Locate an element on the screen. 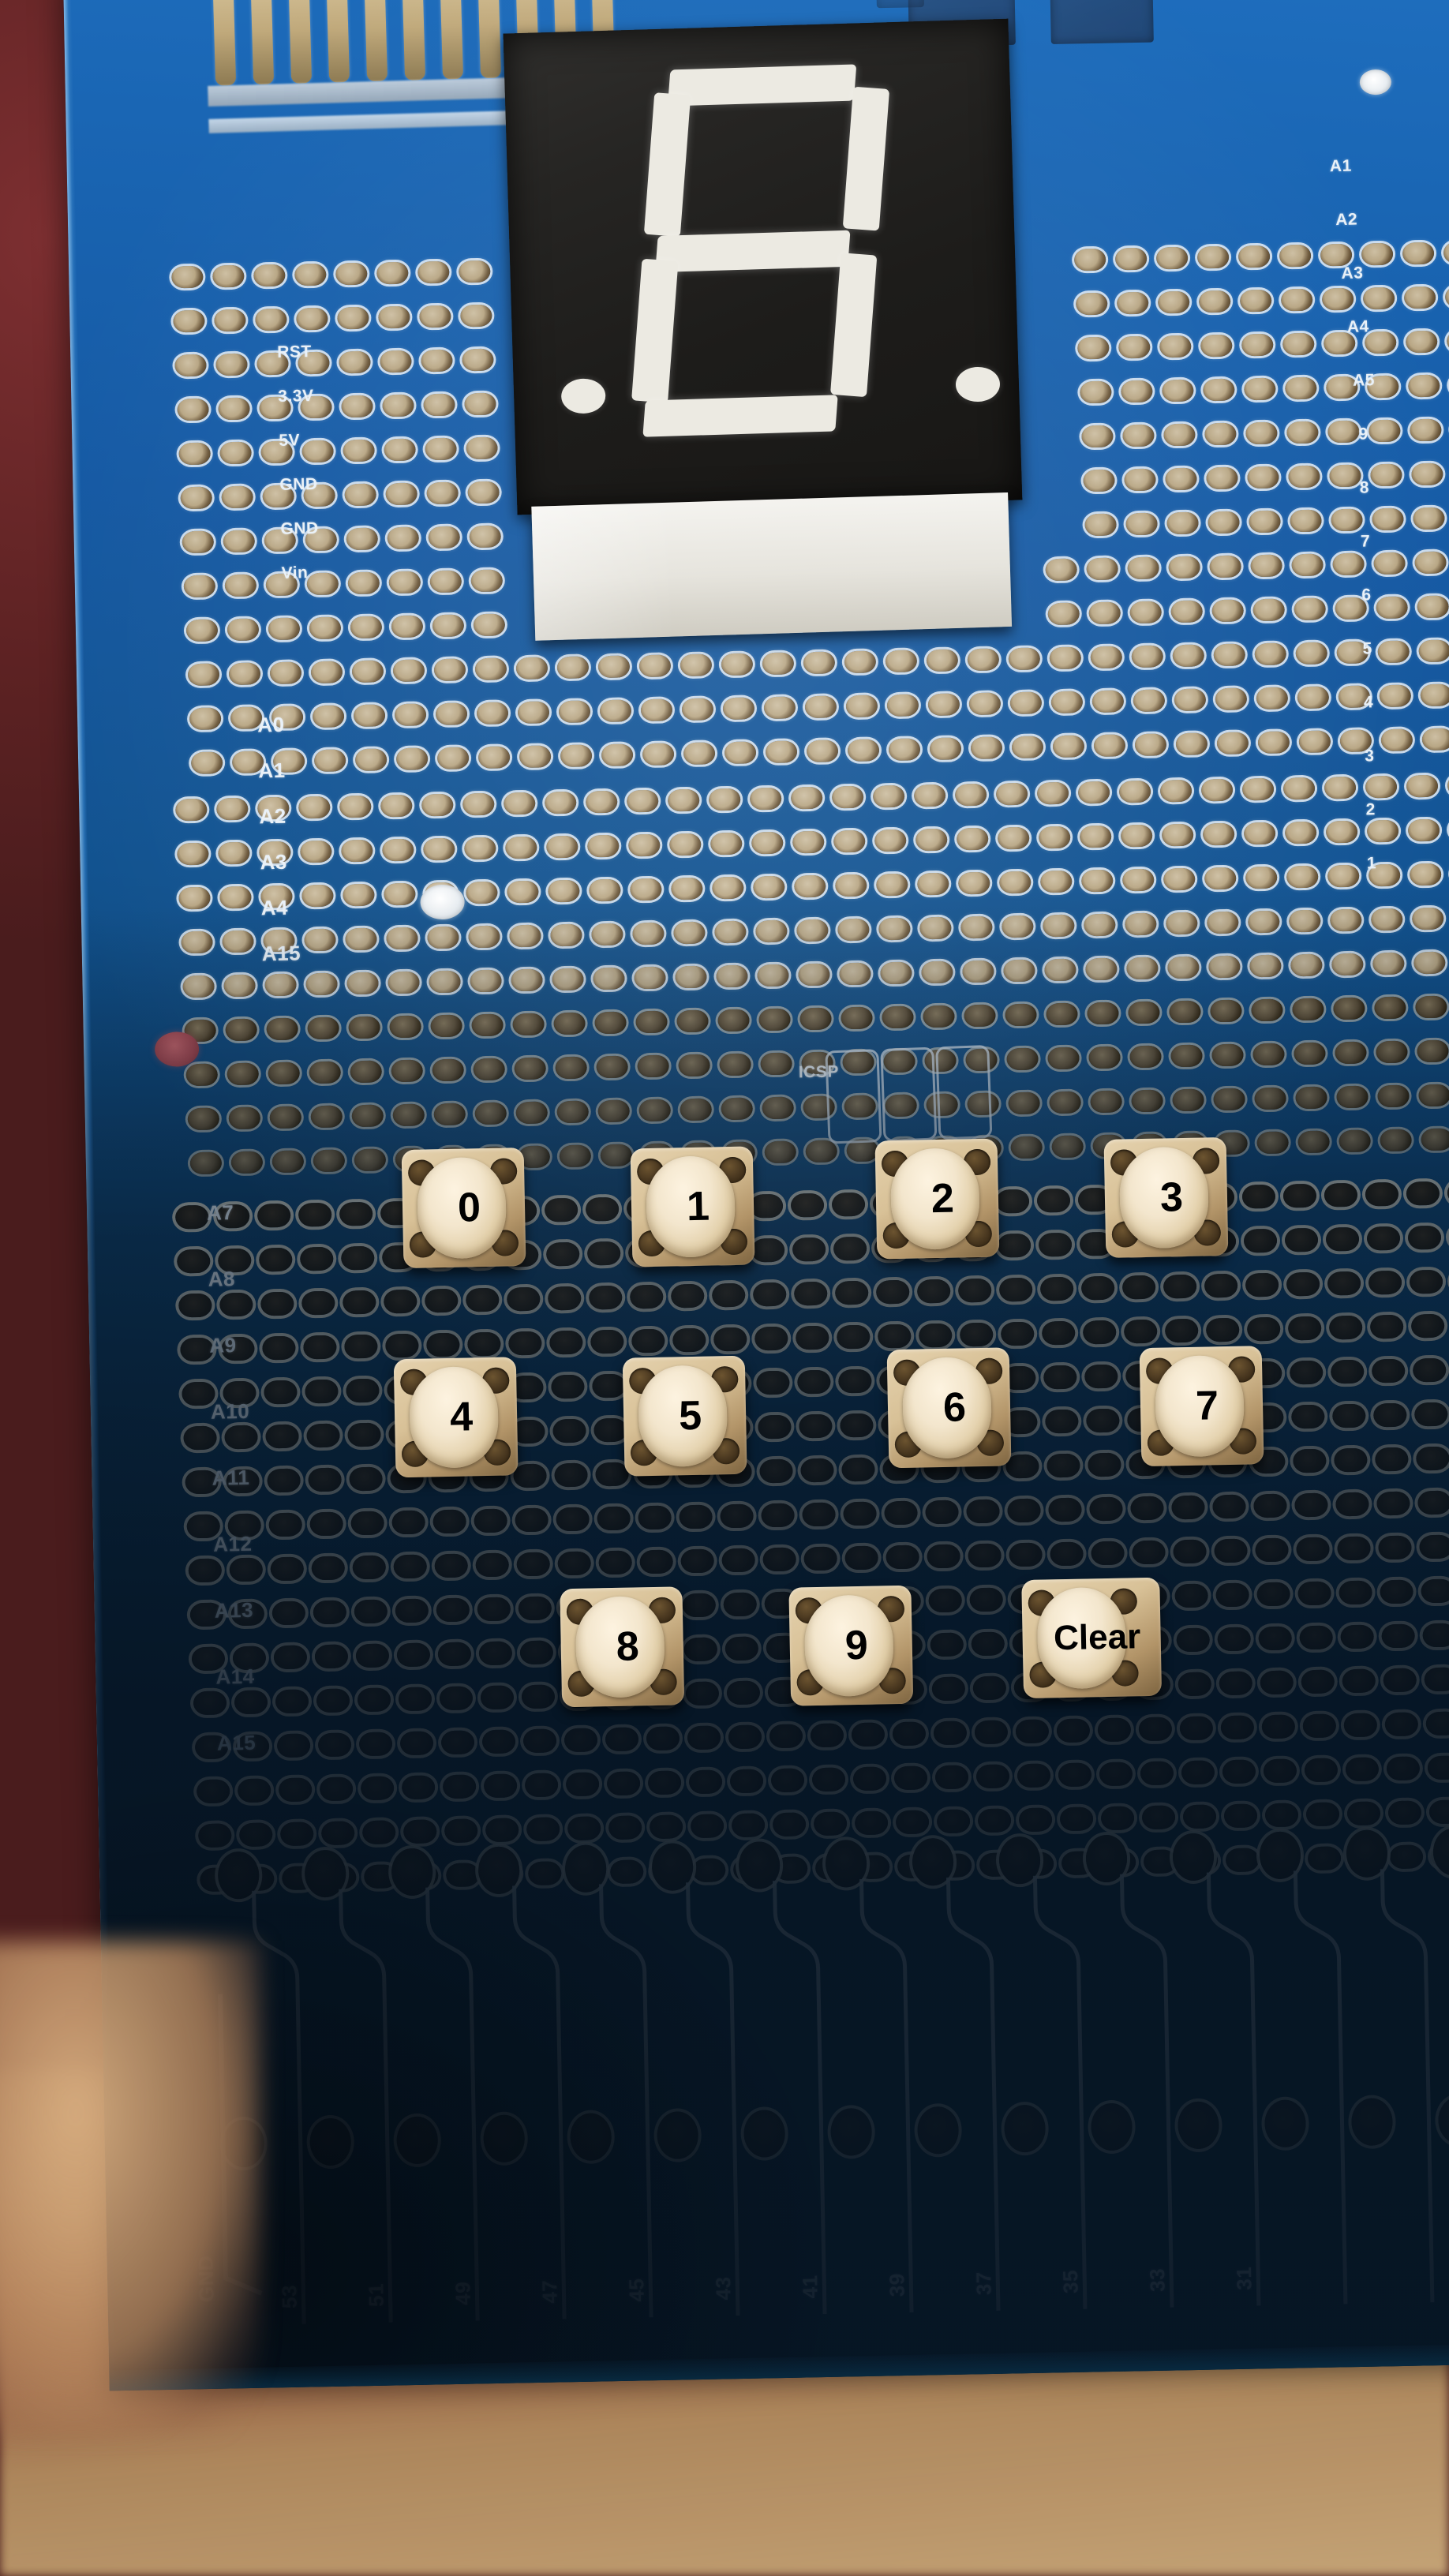  button-label: 8 is located at coordinates (628, 1646).